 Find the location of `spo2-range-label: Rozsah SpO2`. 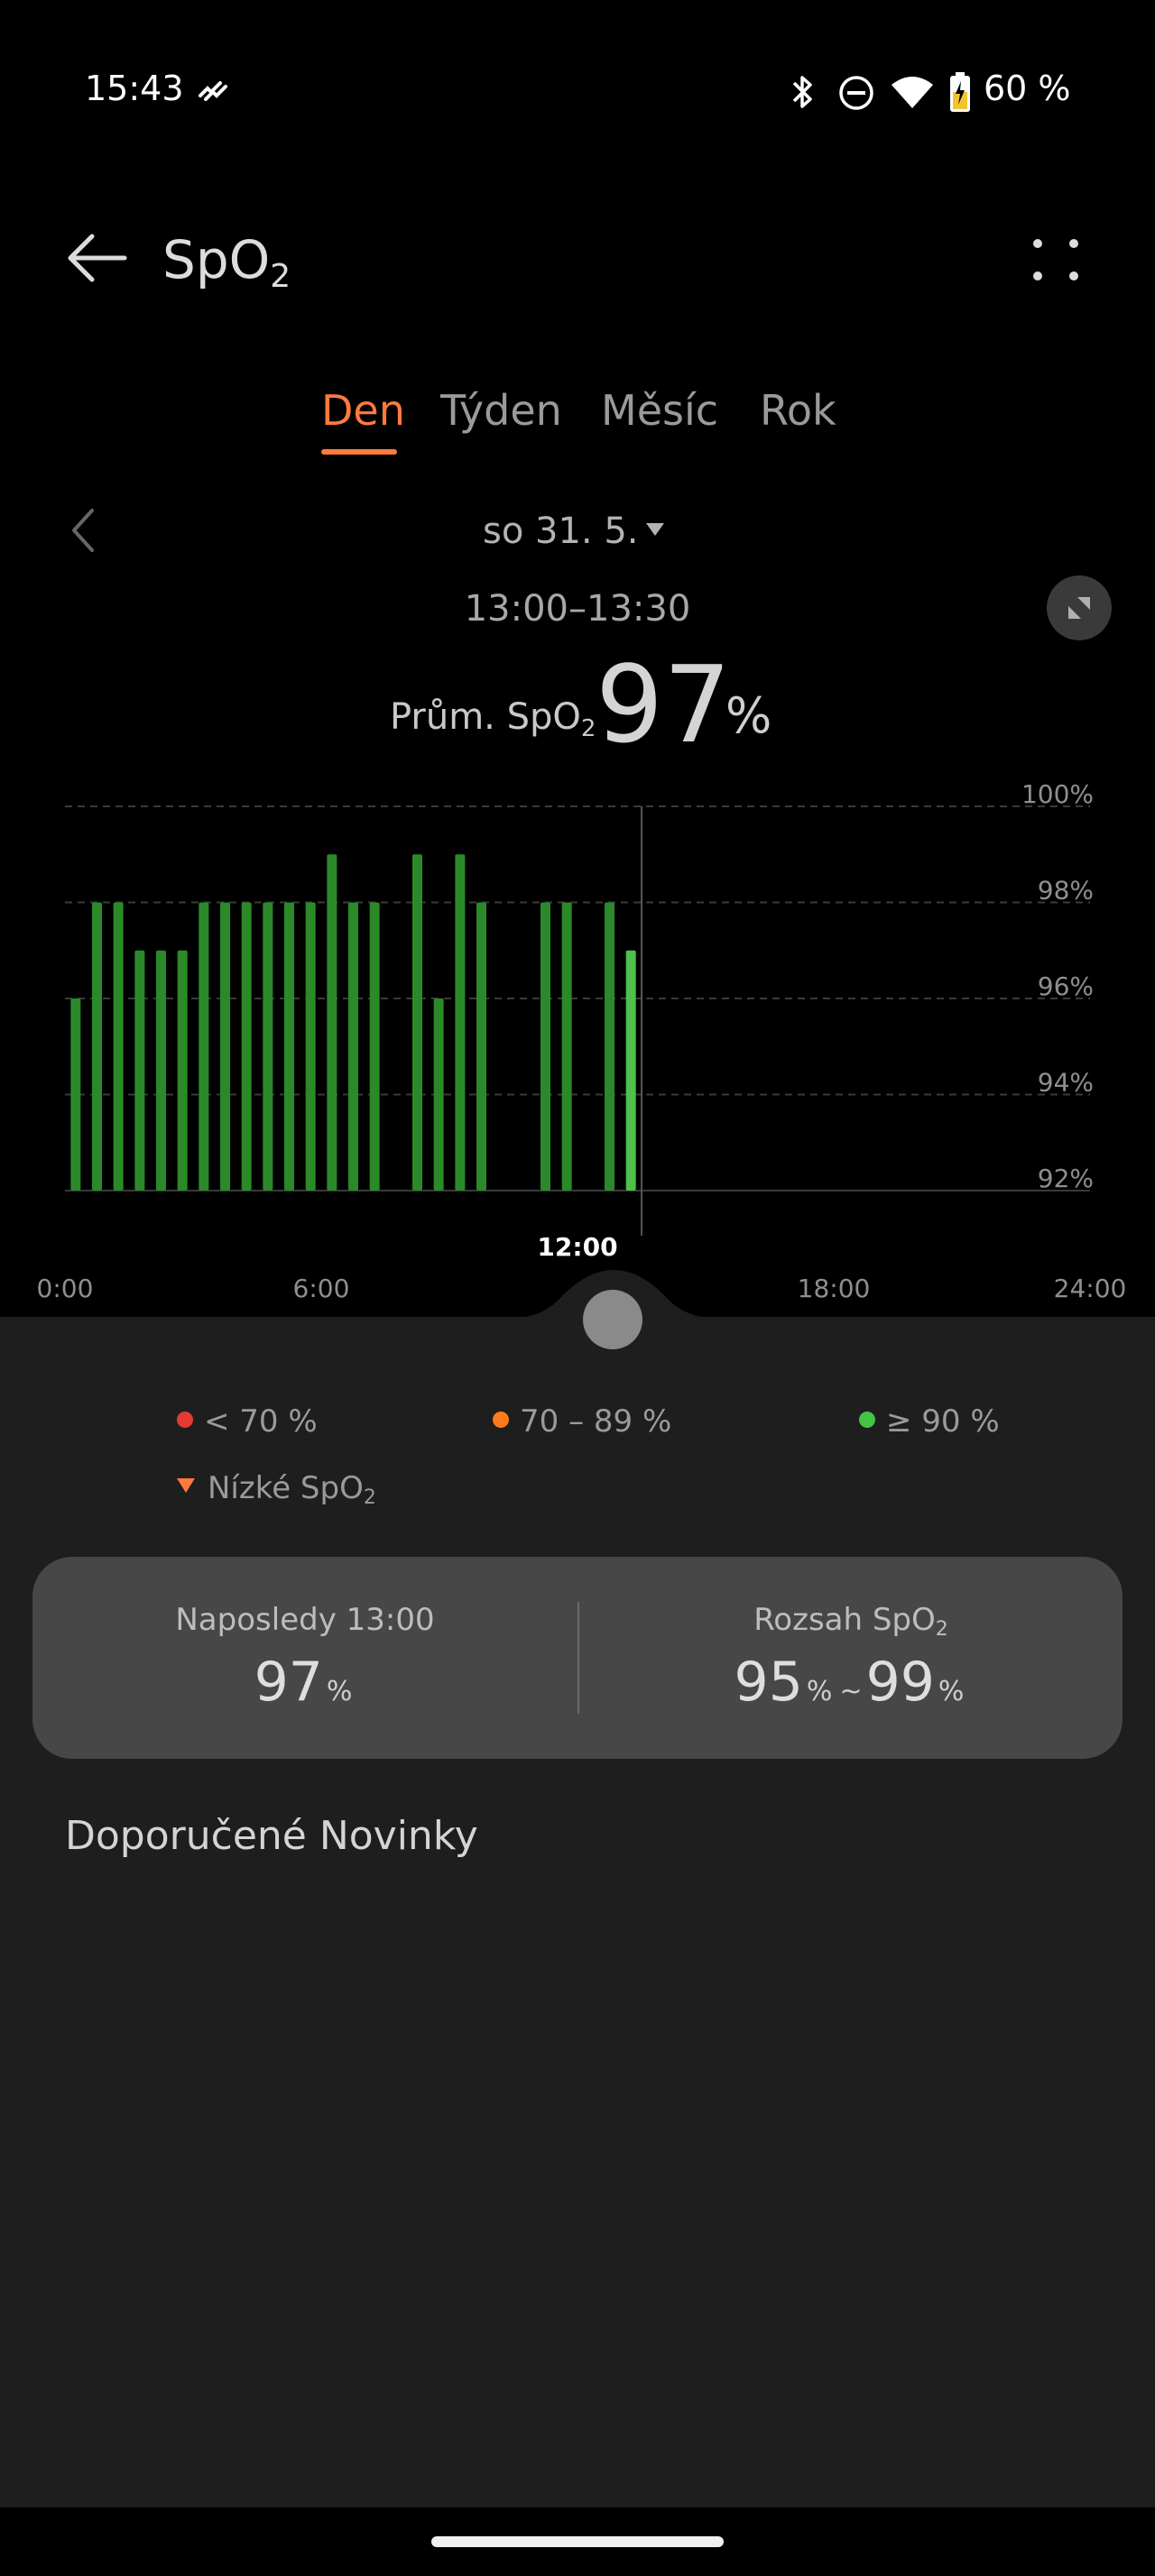

spo2-range-label: Rozsah SpO2 is located at coordinates (850, 1621).